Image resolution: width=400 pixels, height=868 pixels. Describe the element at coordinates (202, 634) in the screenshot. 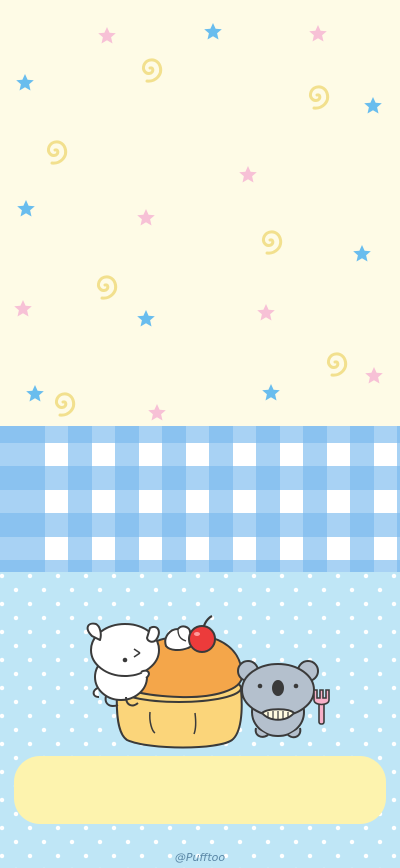

I see `cherry` at that location.